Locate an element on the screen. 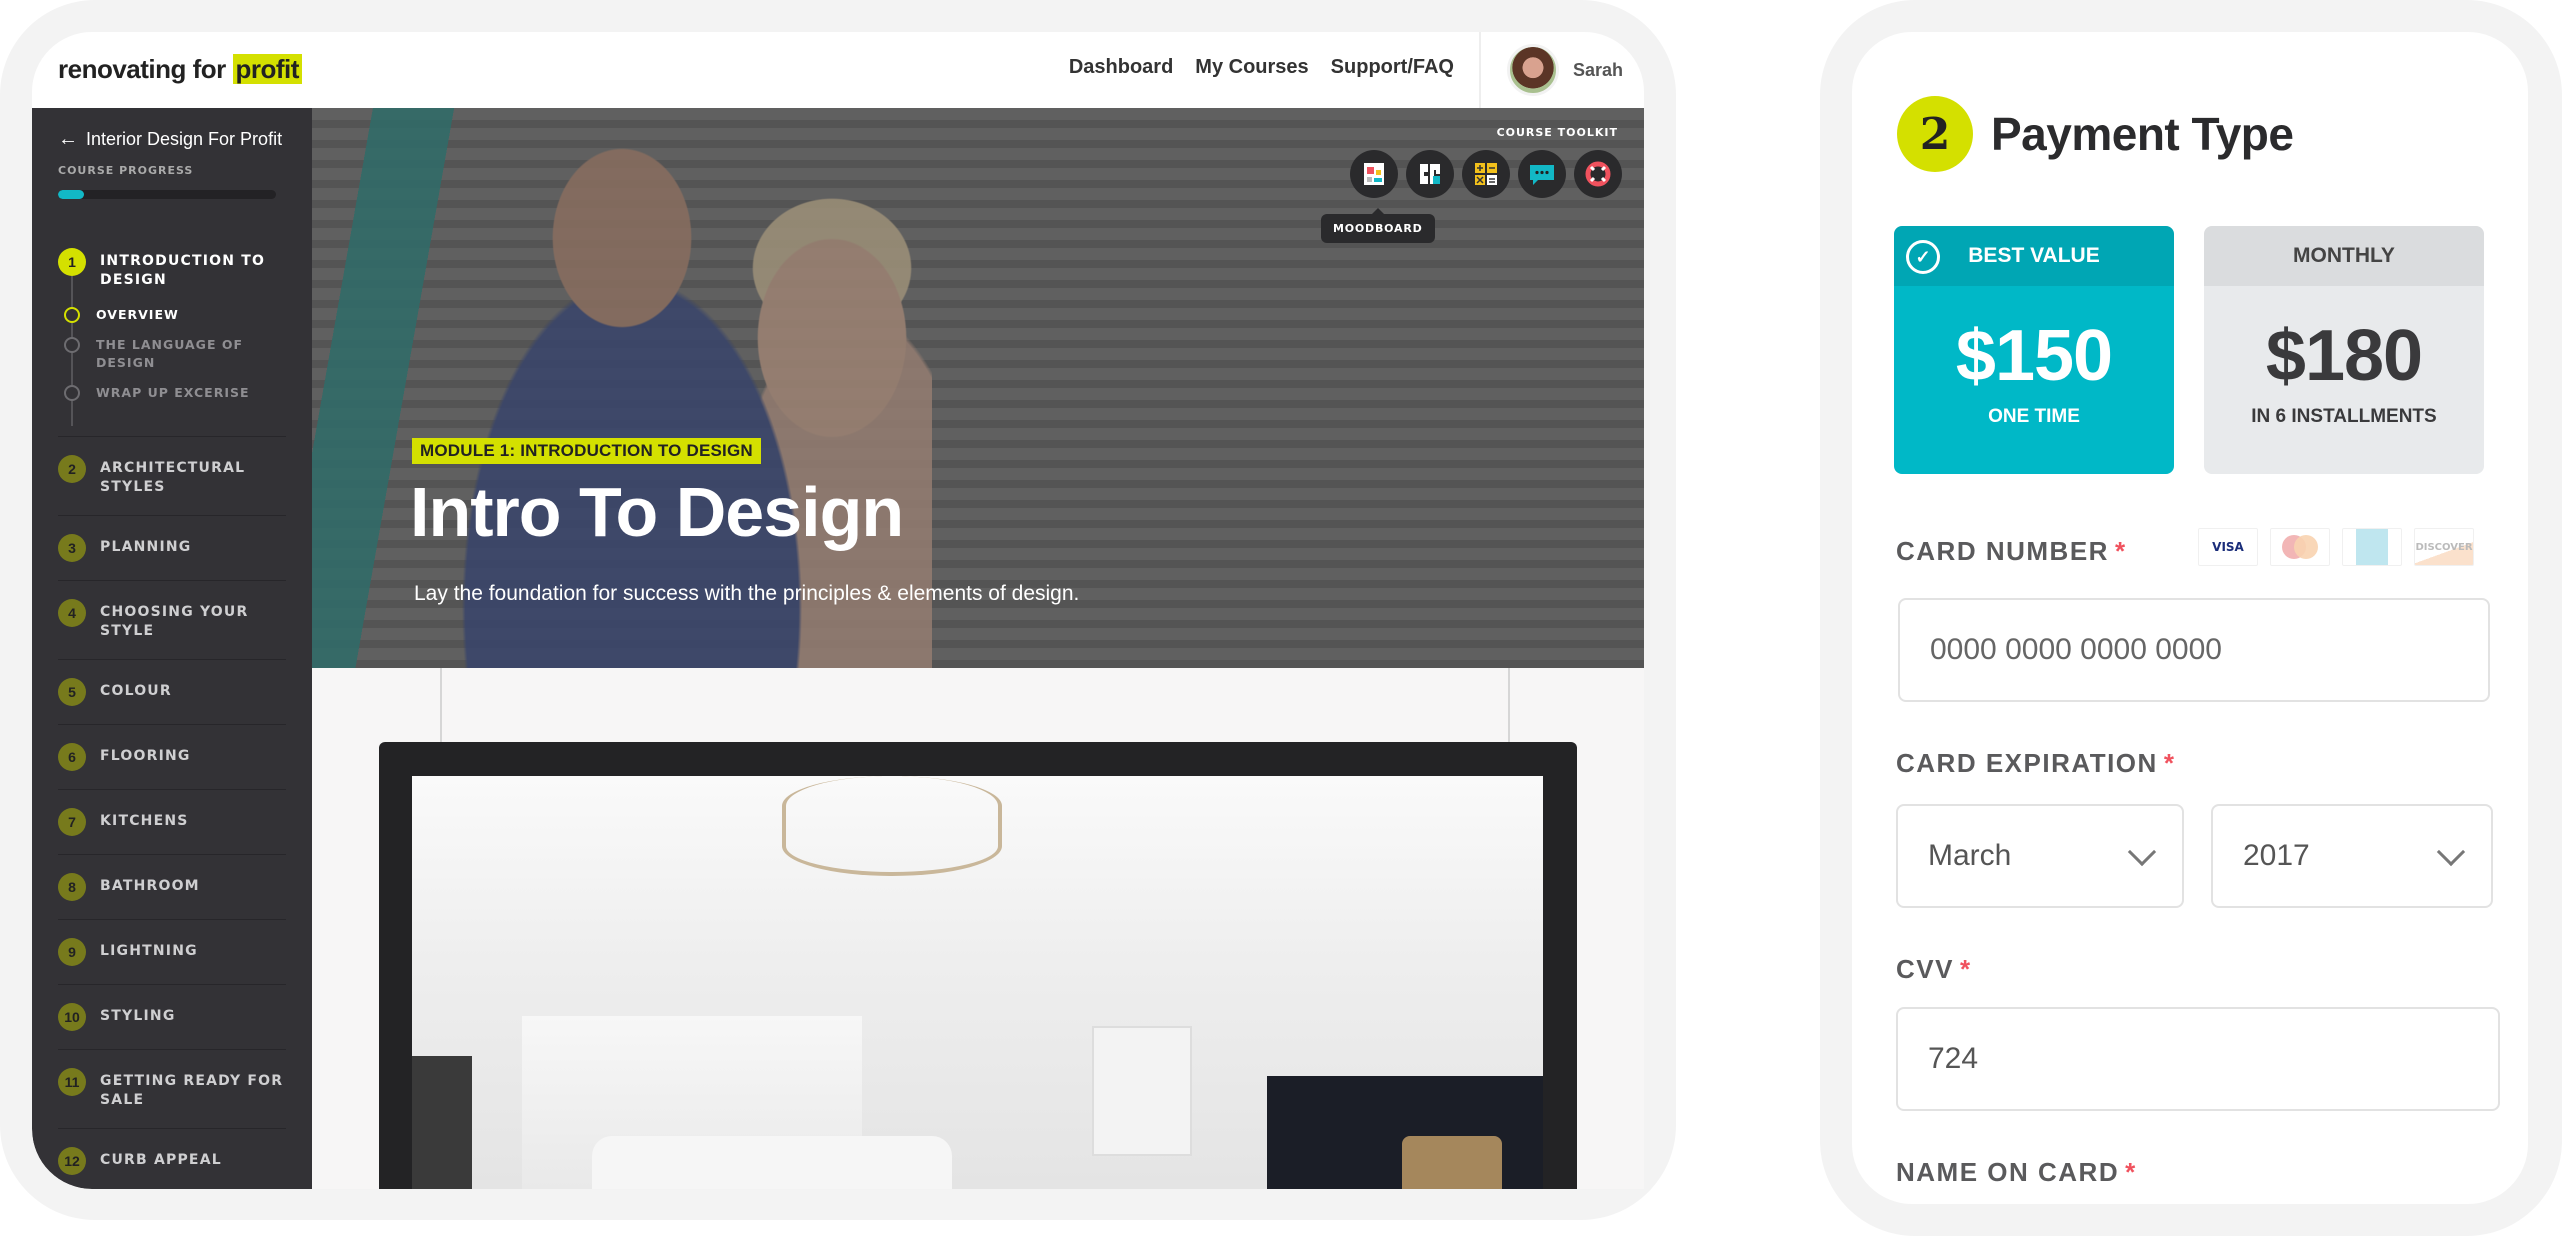 This screenshot has width=2562, height=1236. tool-calculator-button is located at coordinates (1486, 174).